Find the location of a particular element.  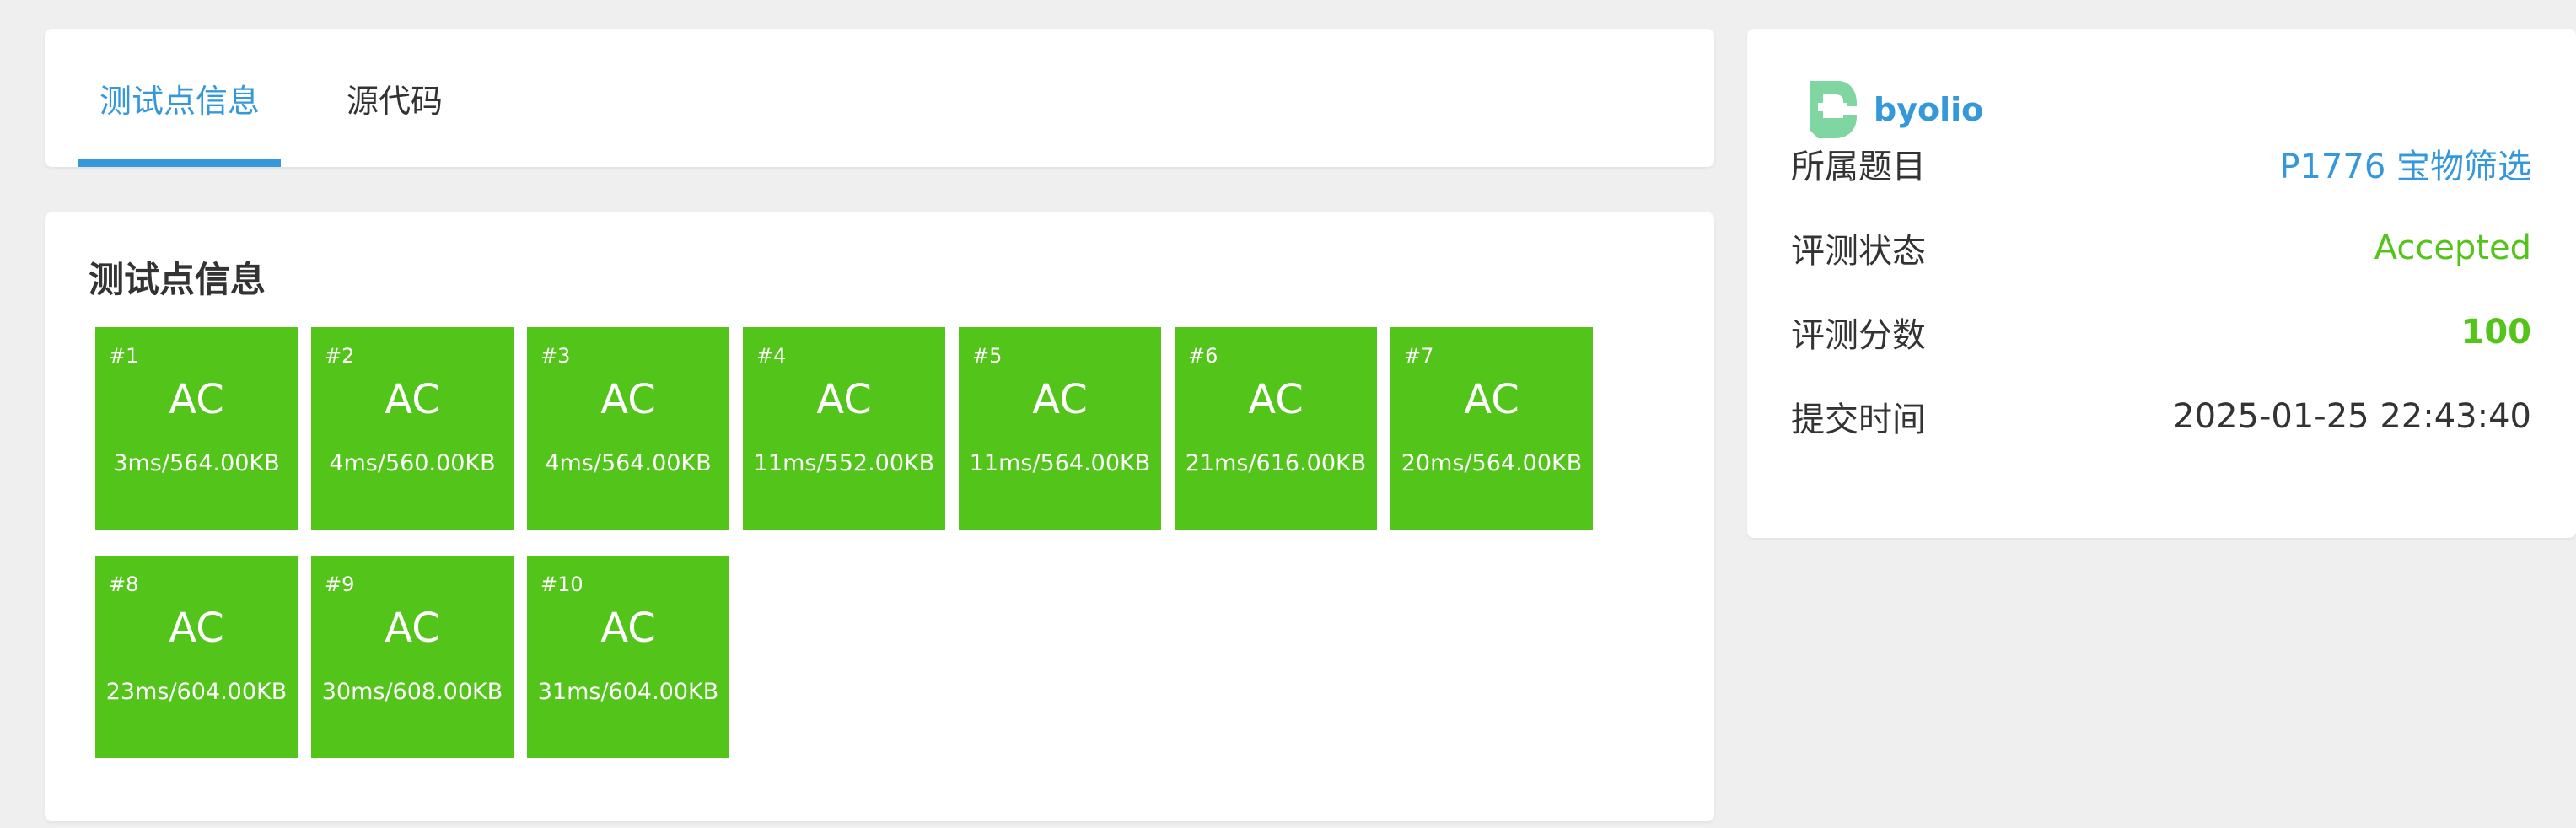

testcase-stats: 23ms/604.00KB is located at coordinates (196, 692).